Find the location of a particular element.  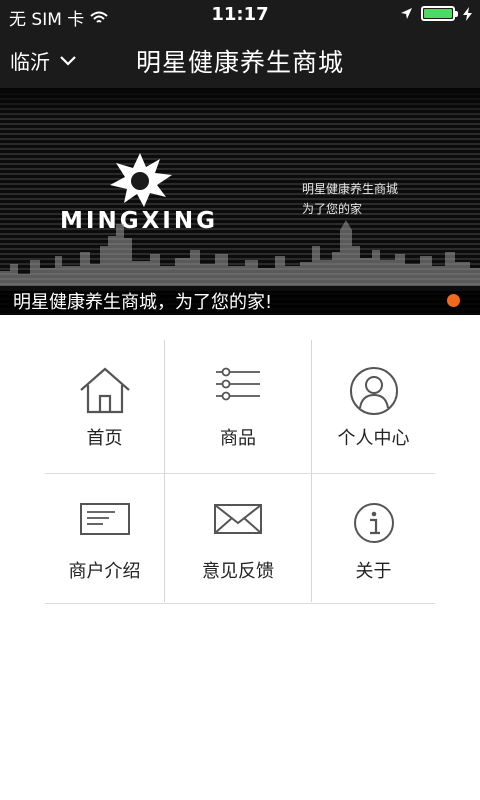

battery-level is located at coordinates (438, 13).